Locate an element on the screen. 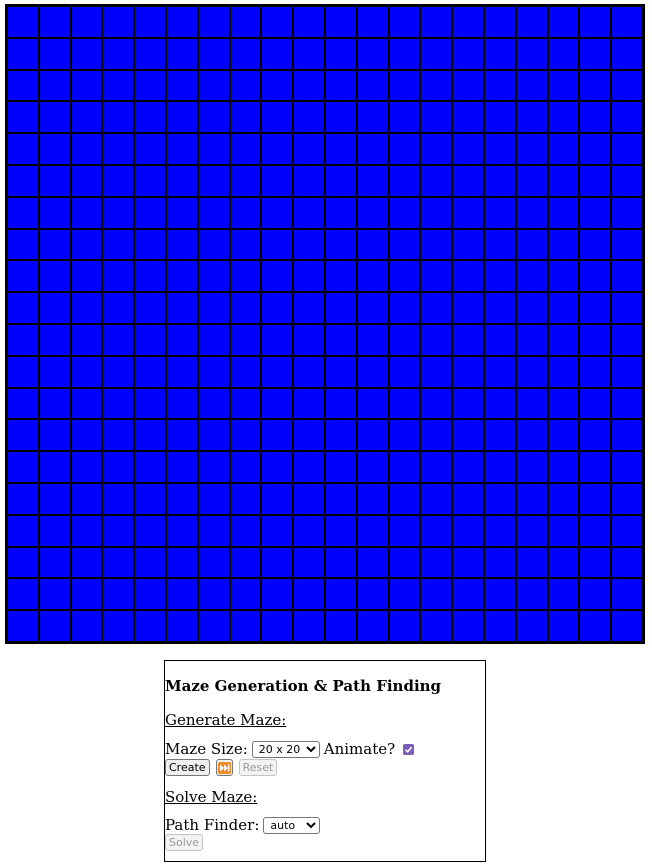 The width and height of the screenshot is (652, 868). maze-size-select: 20 x 20 is located at coordinates (285, 749).